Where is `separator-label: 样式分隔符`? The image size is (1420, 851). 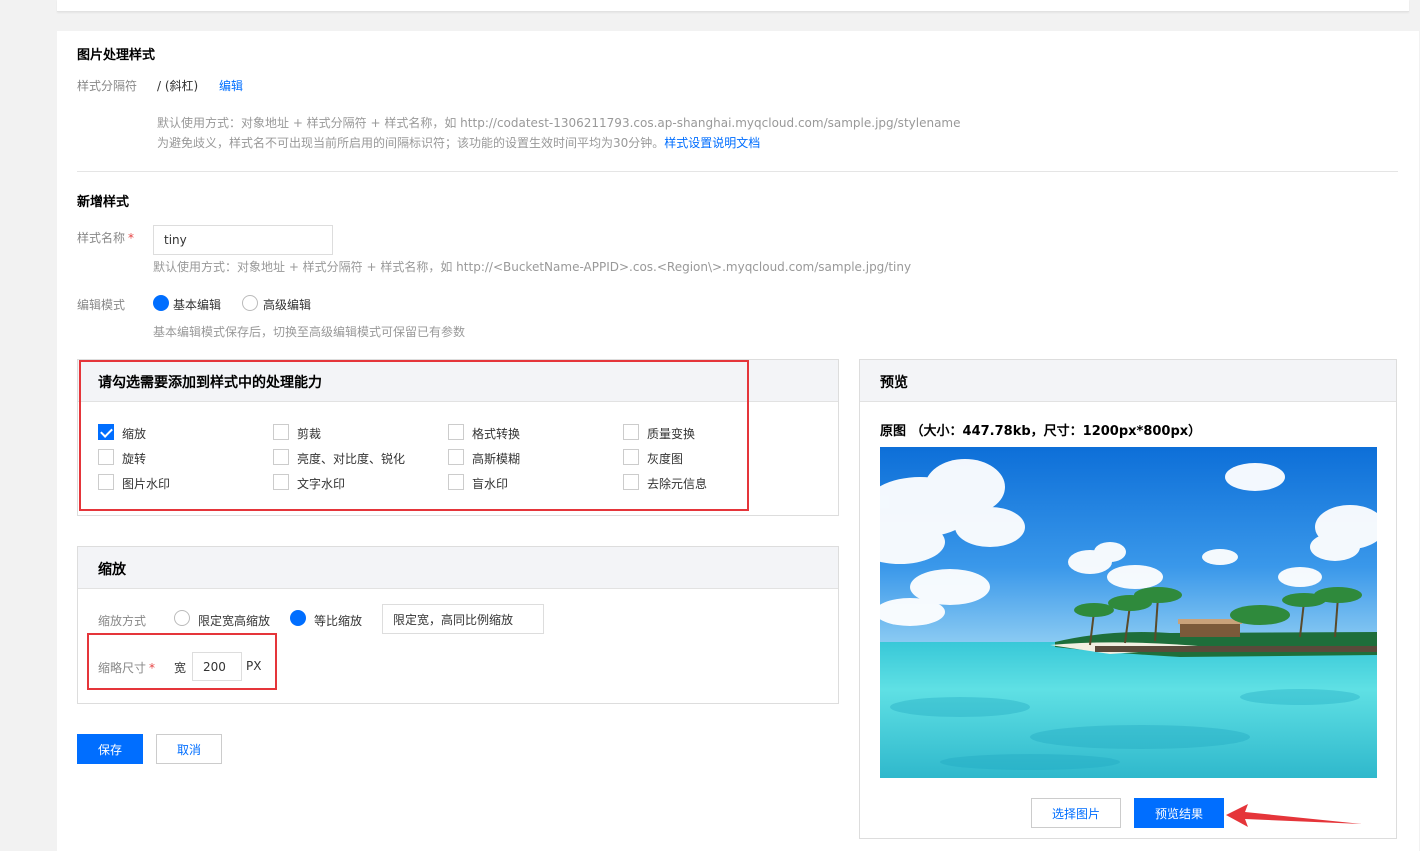 separator-label: 样式分隔符 is located at coordinates (107, 86).